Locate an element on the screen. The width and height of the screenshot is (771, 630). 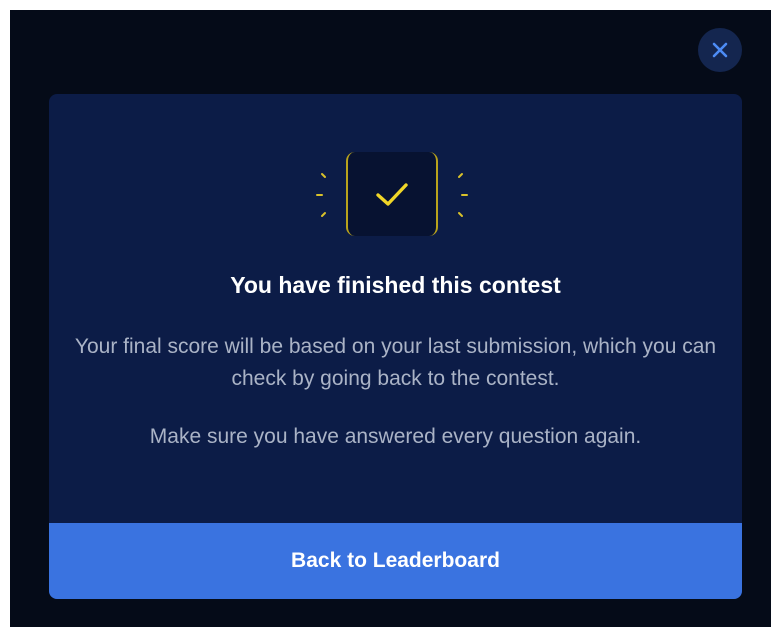
success-badge is located at coordinates (392, 195).